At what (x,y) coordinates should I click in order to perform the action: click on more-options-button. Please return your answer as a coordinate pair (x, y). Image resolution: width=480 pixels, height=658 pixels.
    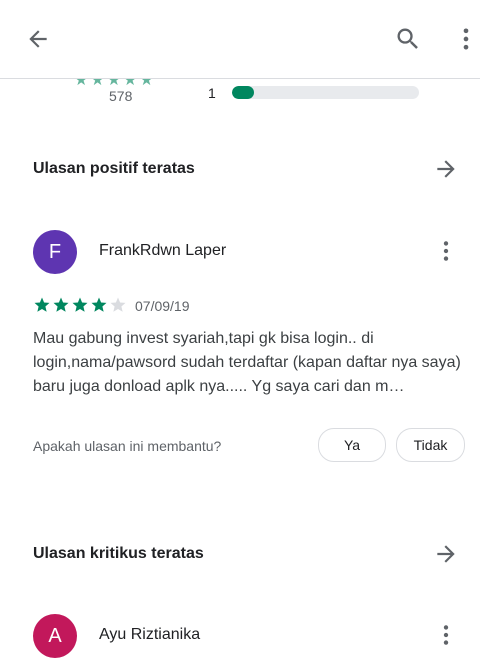
    Looking at the image, I should click on (466, 39).